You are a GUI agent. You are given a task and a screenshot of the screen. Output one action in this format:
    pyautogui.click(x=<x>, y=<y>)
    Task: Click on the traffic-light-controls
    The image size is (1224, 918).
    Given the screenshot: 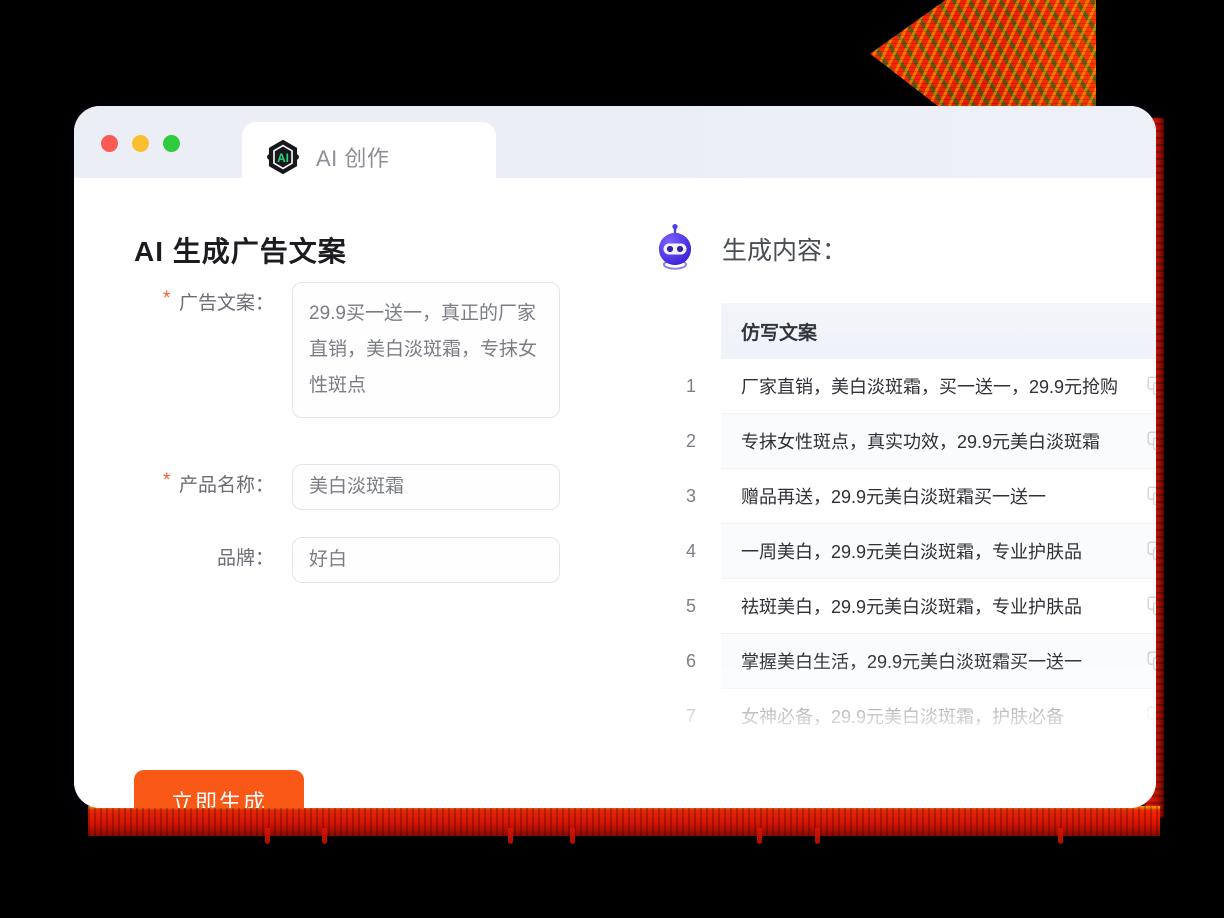 What is the action you would take?
    pyautogui.click(x=140, y=143)
    